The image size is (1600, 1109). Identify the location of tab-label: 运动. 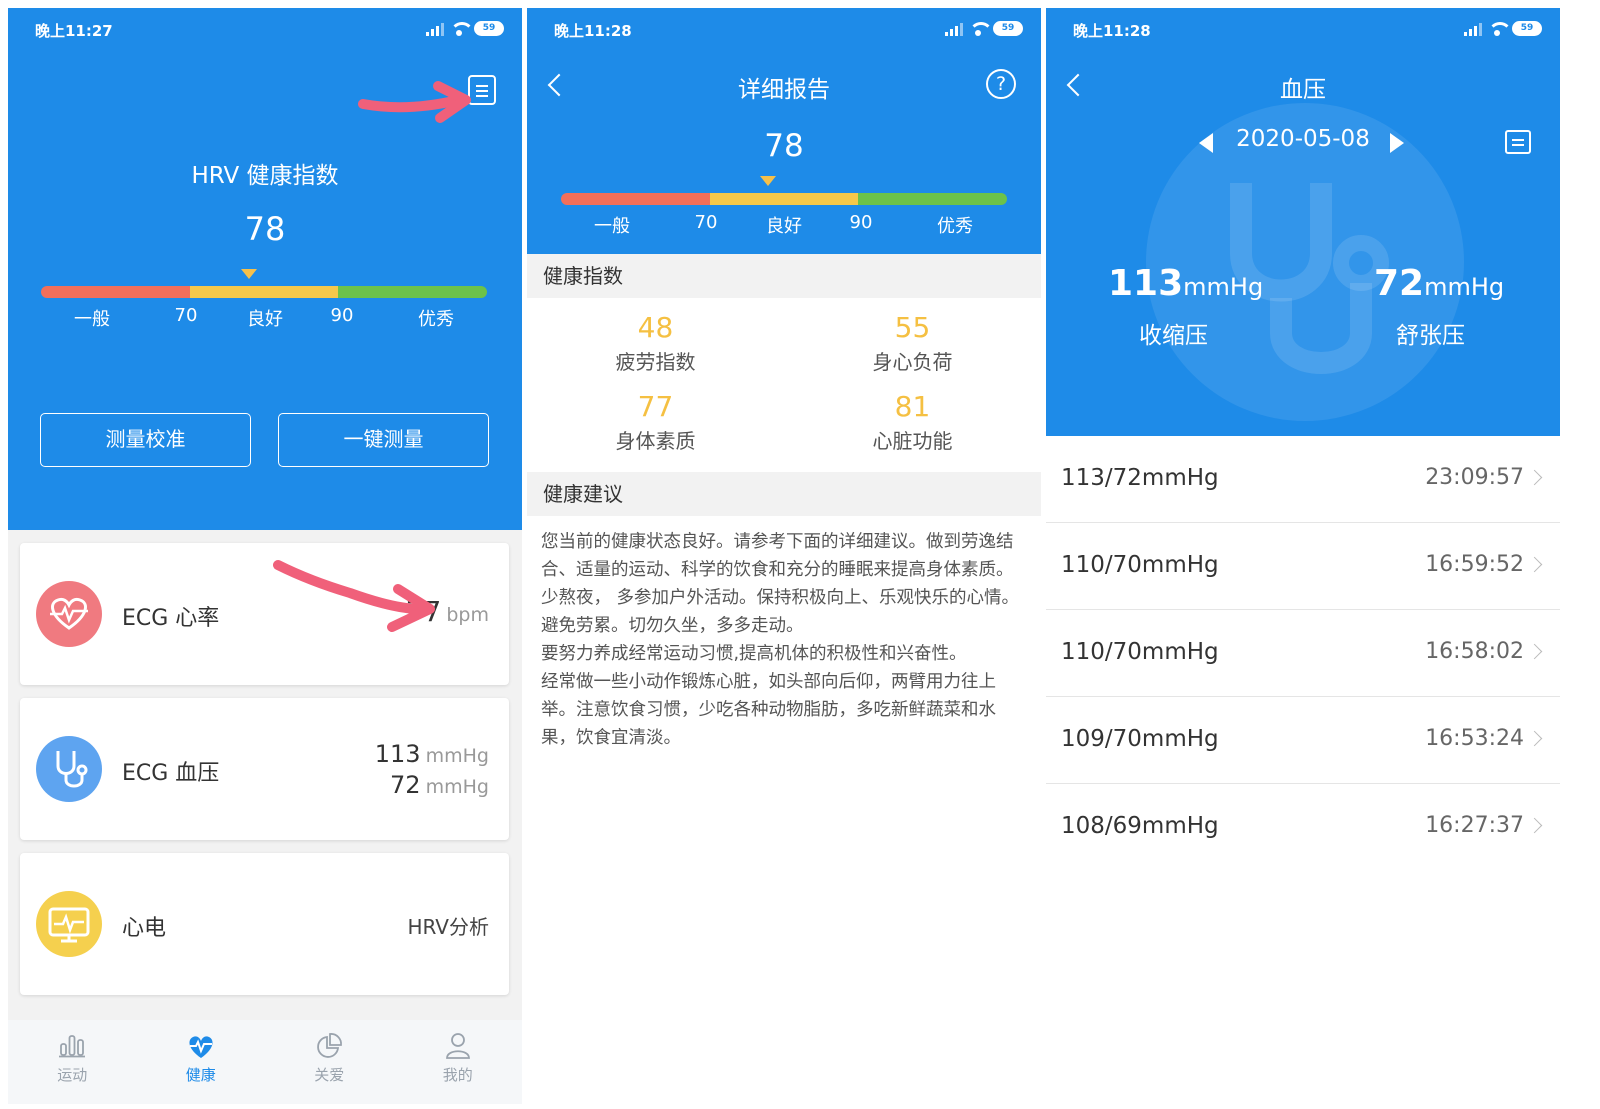
(72, 1075).